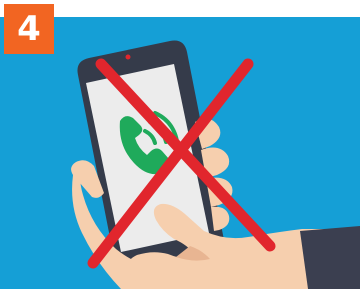  I want to click on phone-camera, so click(128, 57).